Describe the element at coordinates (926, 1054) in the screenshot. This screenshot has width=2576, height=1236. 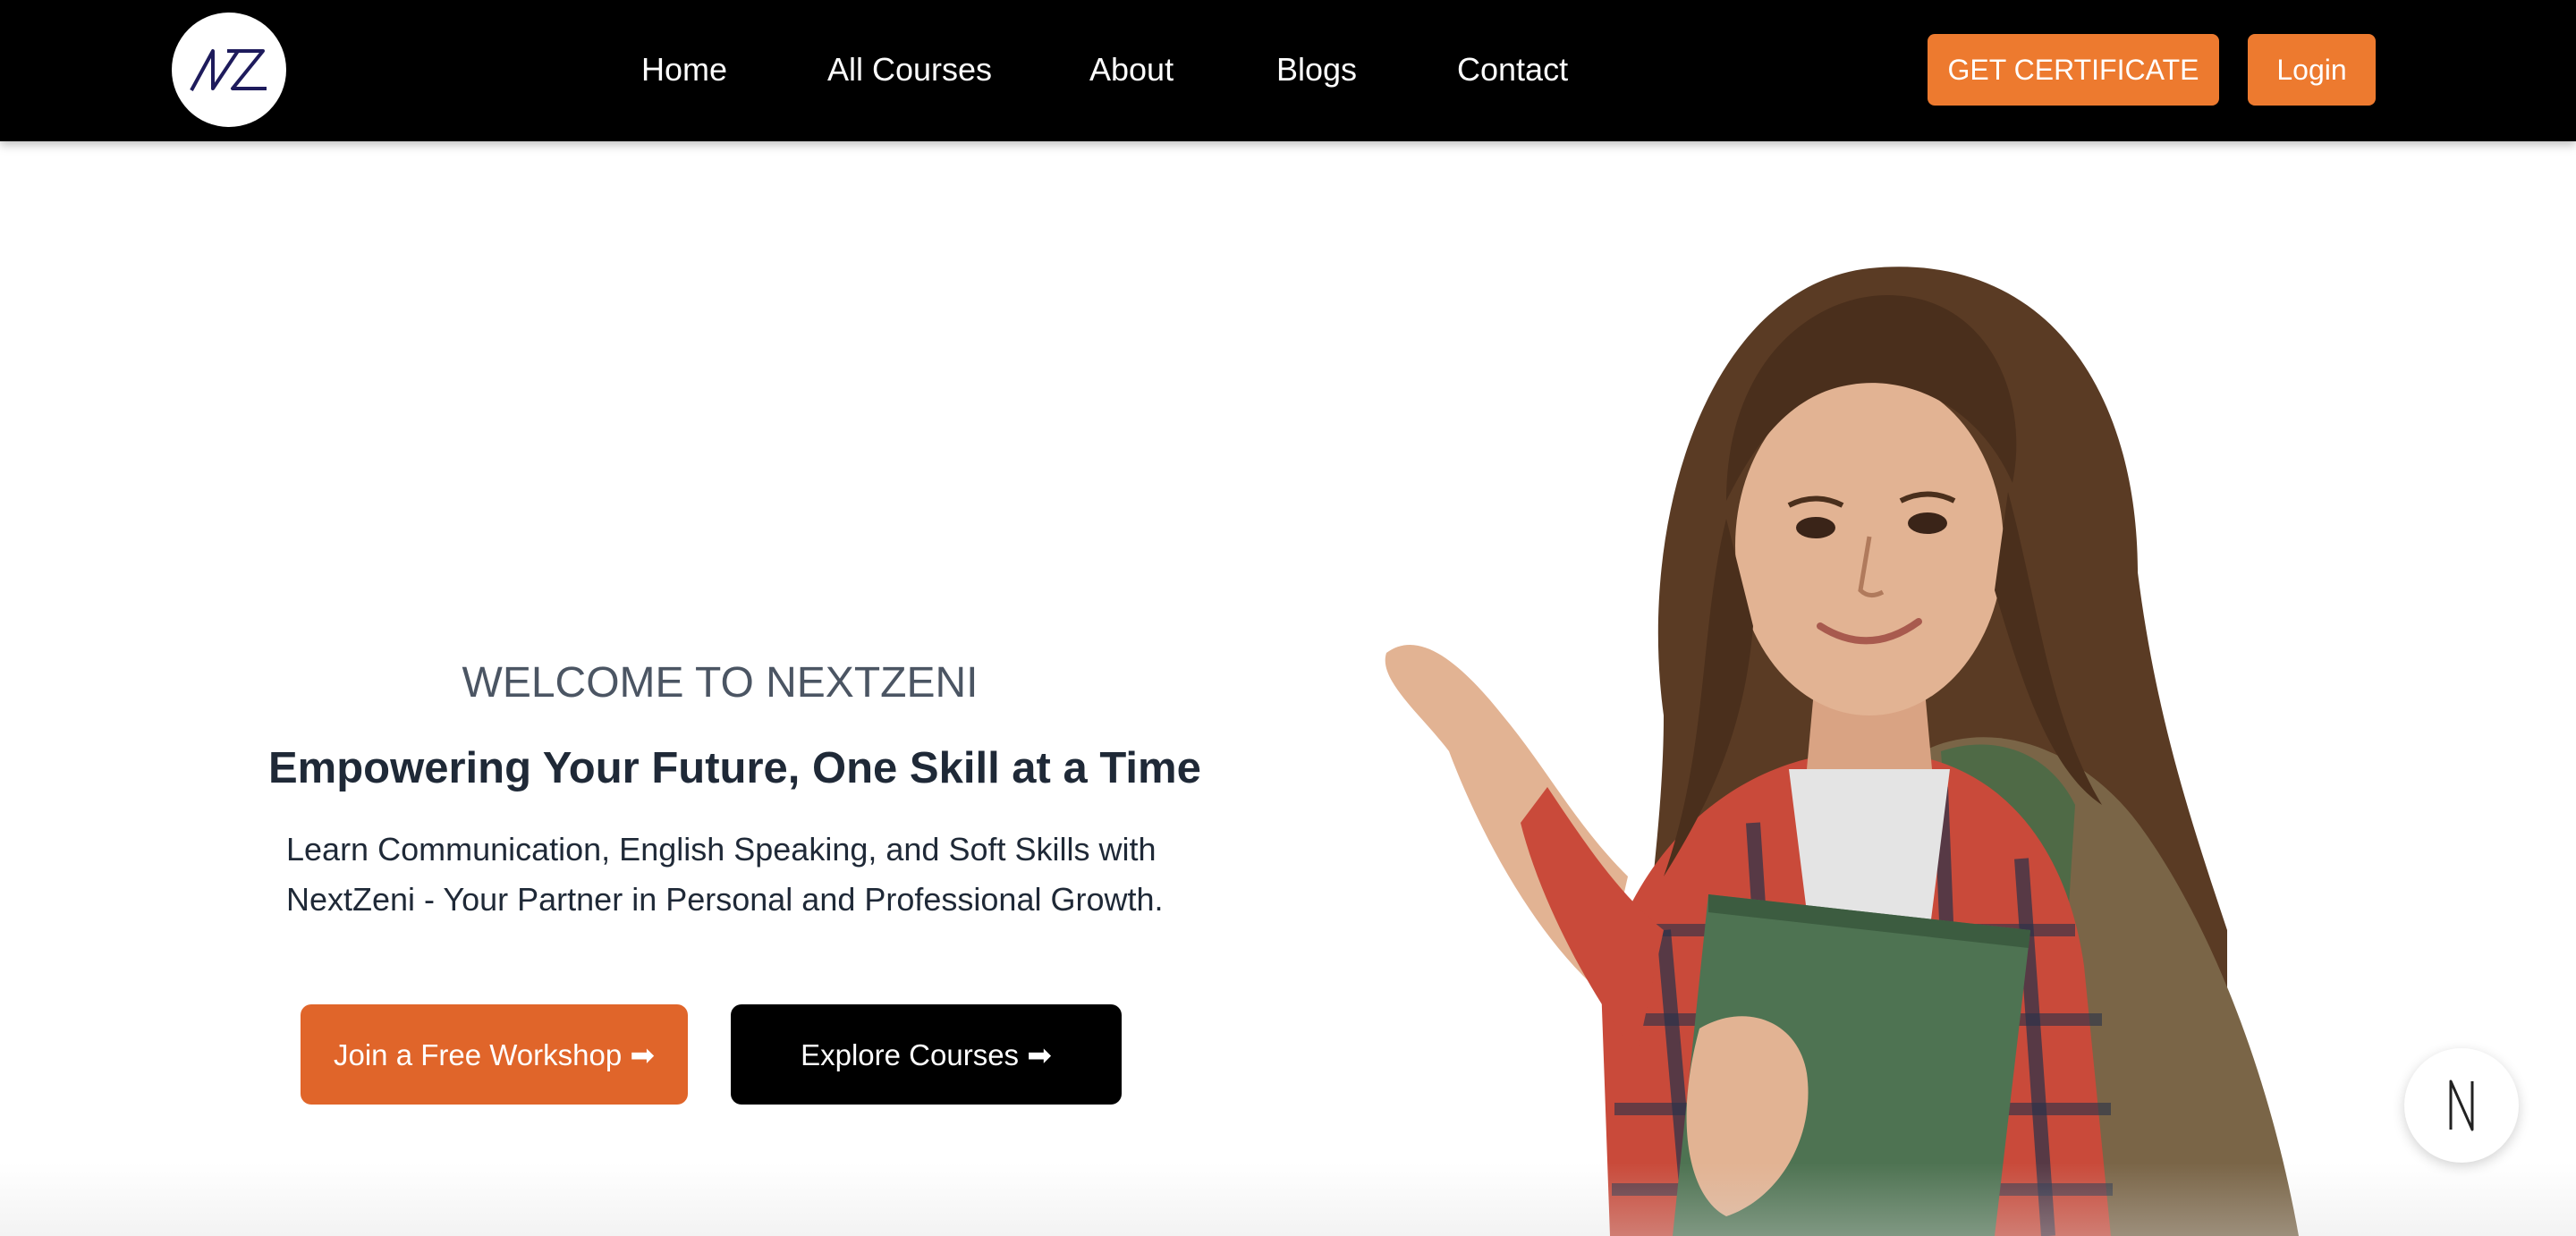
I see `explore-courses-button: Explore Courses ➡` at that location.